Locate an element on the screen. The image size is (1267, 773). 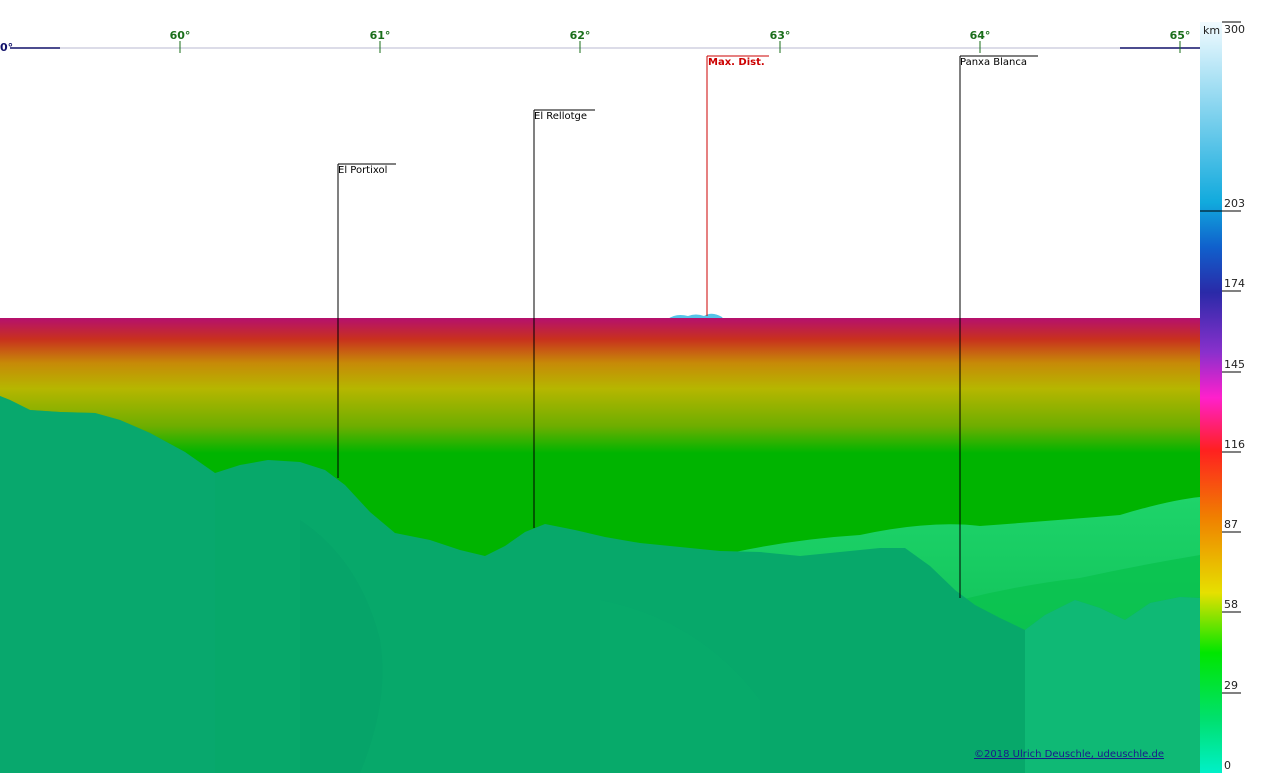
degree-ticks is located at coordinates (680, 47).